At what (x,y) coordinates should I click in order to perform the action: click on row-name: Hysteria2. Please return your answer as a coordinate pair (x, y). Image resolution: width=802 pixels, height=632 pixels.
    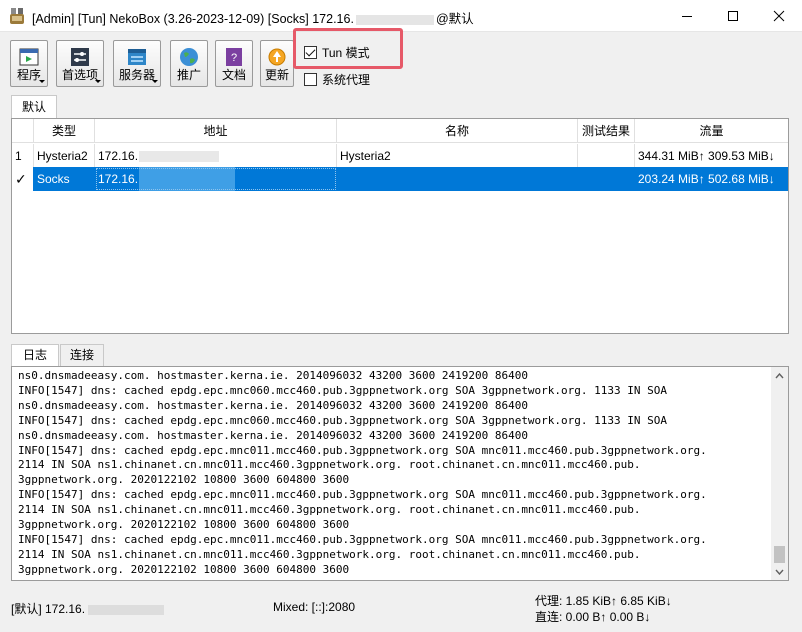
    Looking at the image, I should click on (457, 156).